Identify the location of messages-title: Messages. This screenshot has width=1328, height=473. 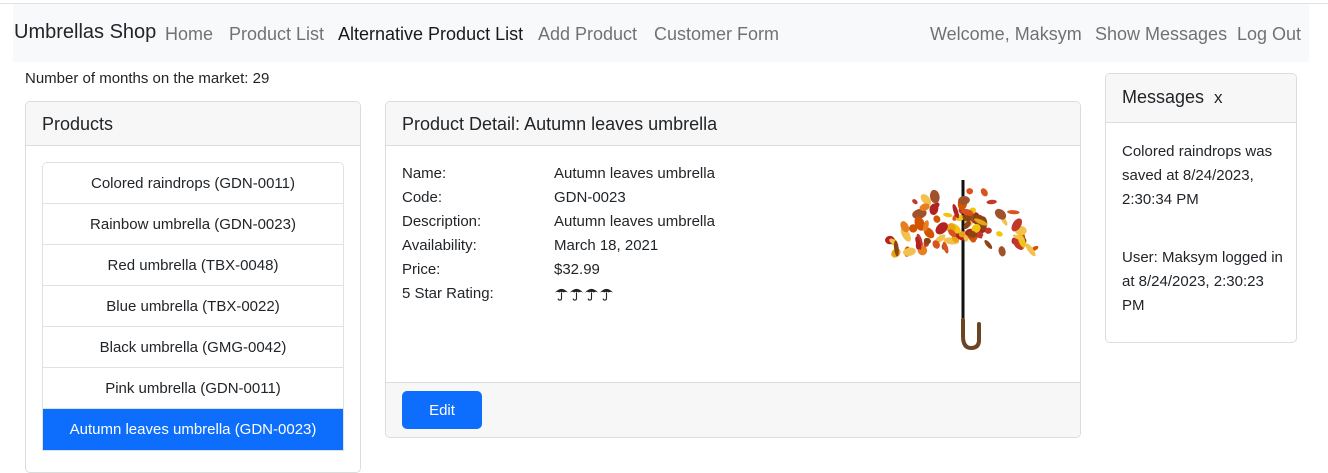
(1163, 97).